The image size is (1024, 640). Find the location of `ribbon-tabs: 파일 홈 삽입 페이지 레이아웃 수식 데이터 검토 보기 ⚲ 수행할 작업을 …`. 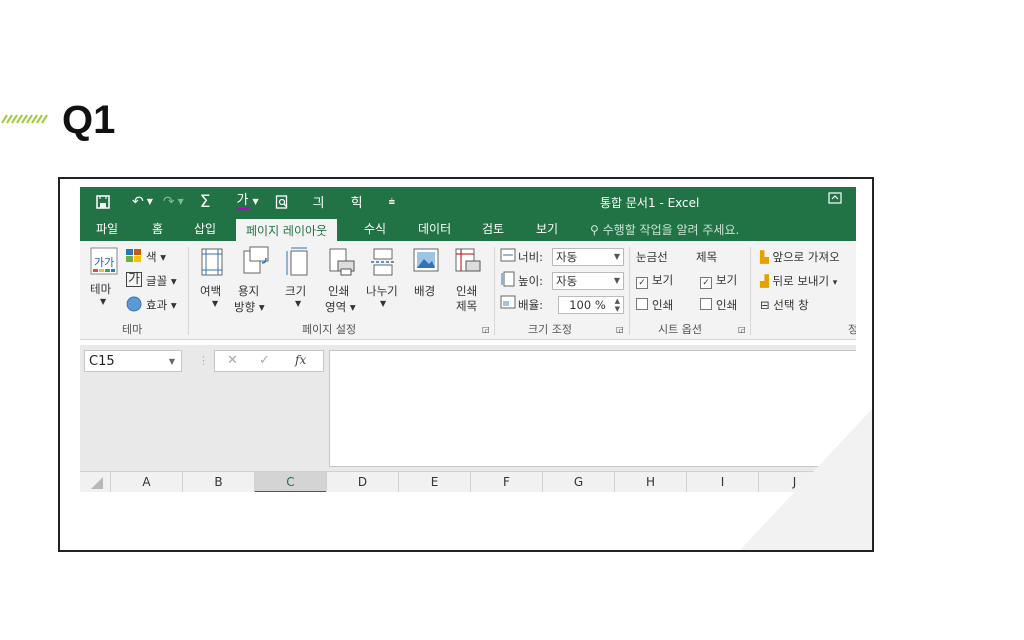

ribbon-tabs: 파일 홈 삽입 페이지 레이아웃 수식 데이터 검토 보기 ⚲ 수행할 작업을 … is located at coordinates (468, 228).